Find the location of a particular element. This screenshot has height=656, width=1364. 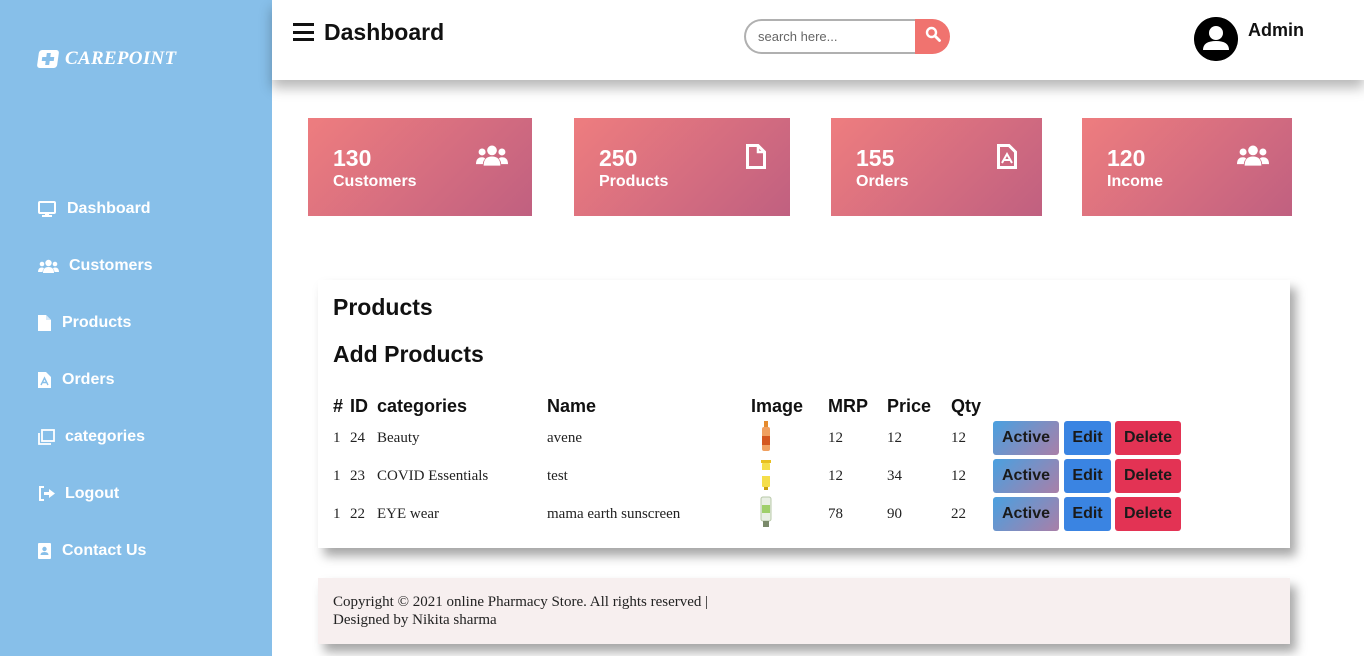

sidebar-item-label: Customers is located at coordinates (111, 265).